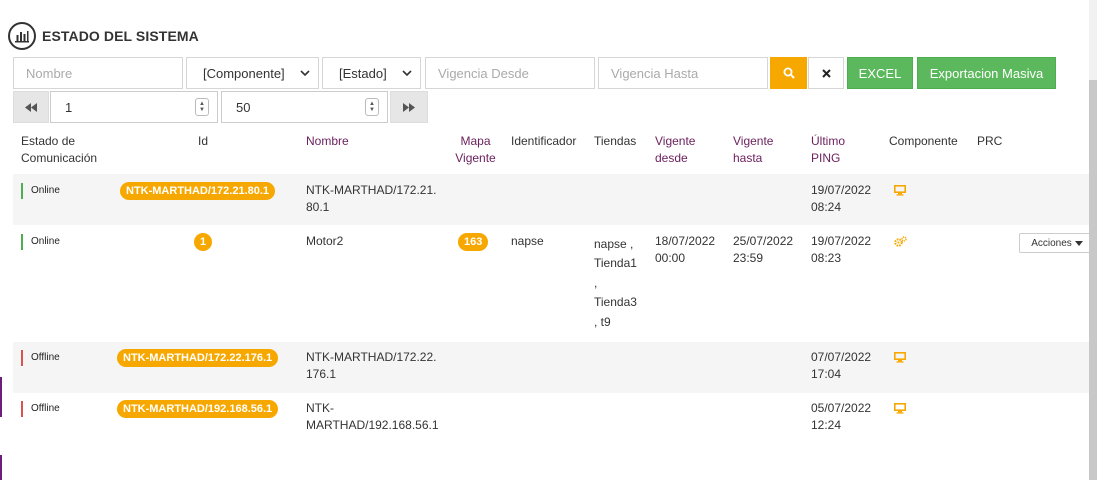  I want to click on vigencia-hasta-filter, so click(683, 73).